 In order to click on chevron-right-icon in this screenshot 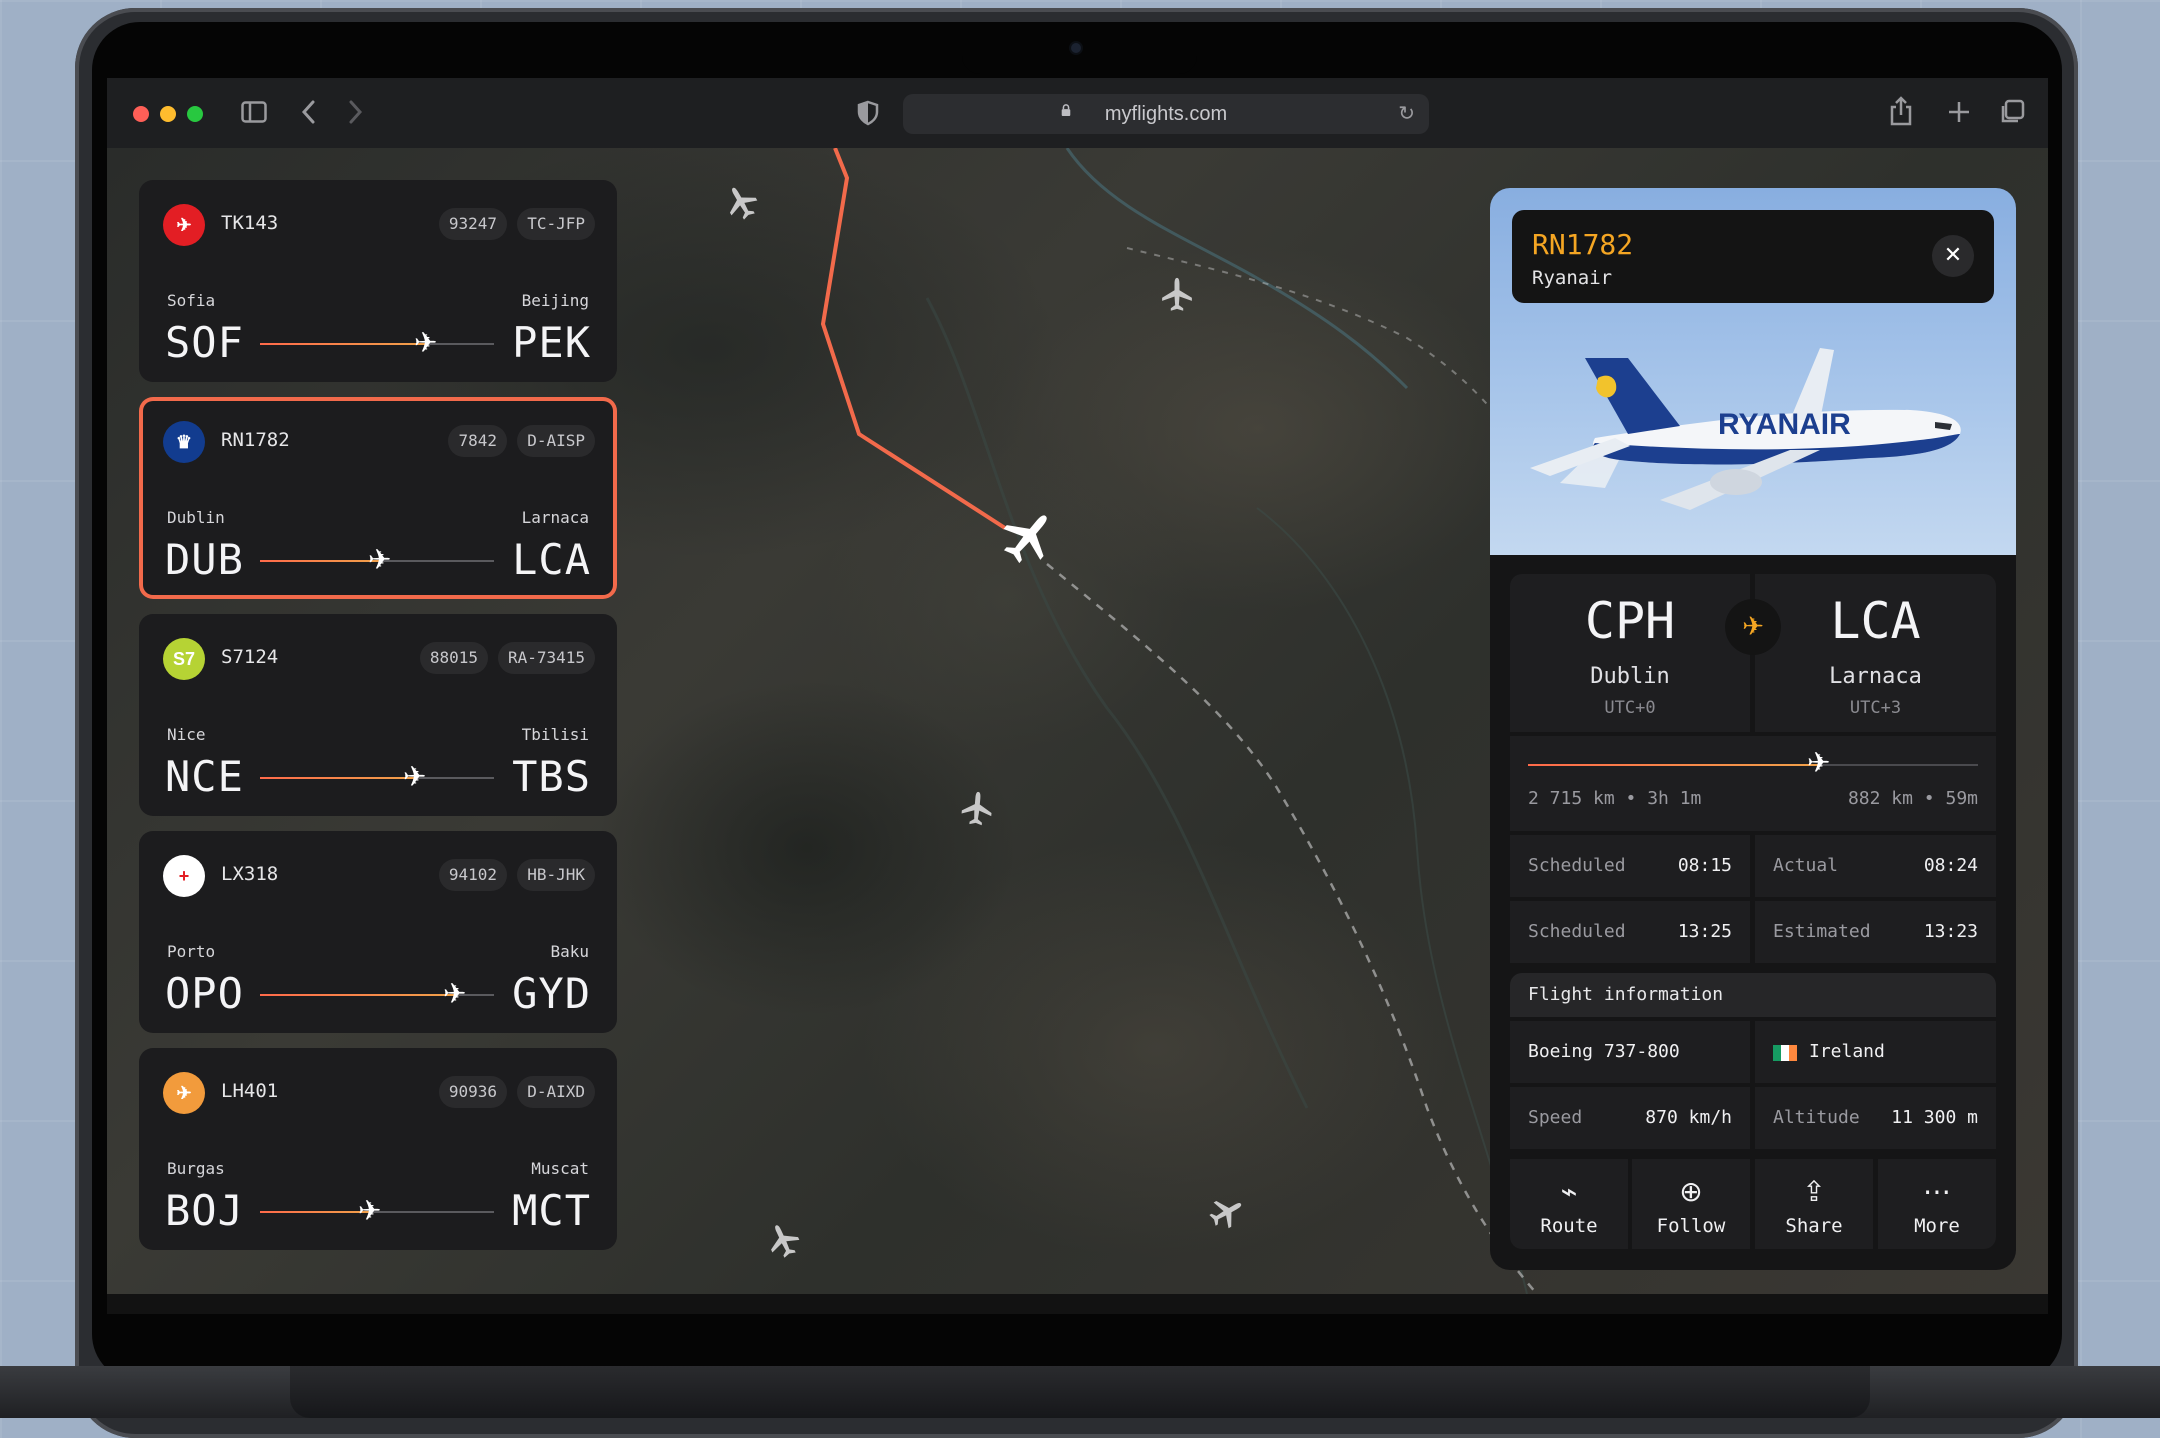, I will do `click(355, 112)`.